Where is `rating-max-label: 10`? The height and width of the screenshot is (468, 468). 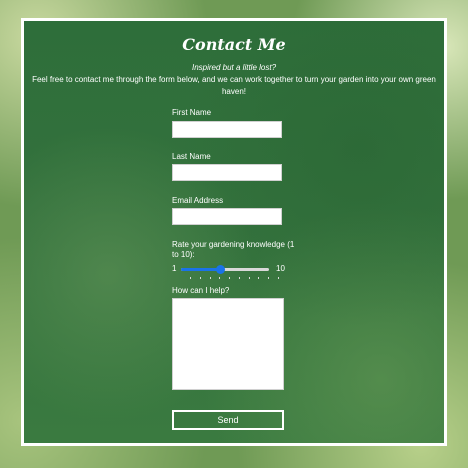
rating-max-label: 10 is located at coordinates (280, 268).